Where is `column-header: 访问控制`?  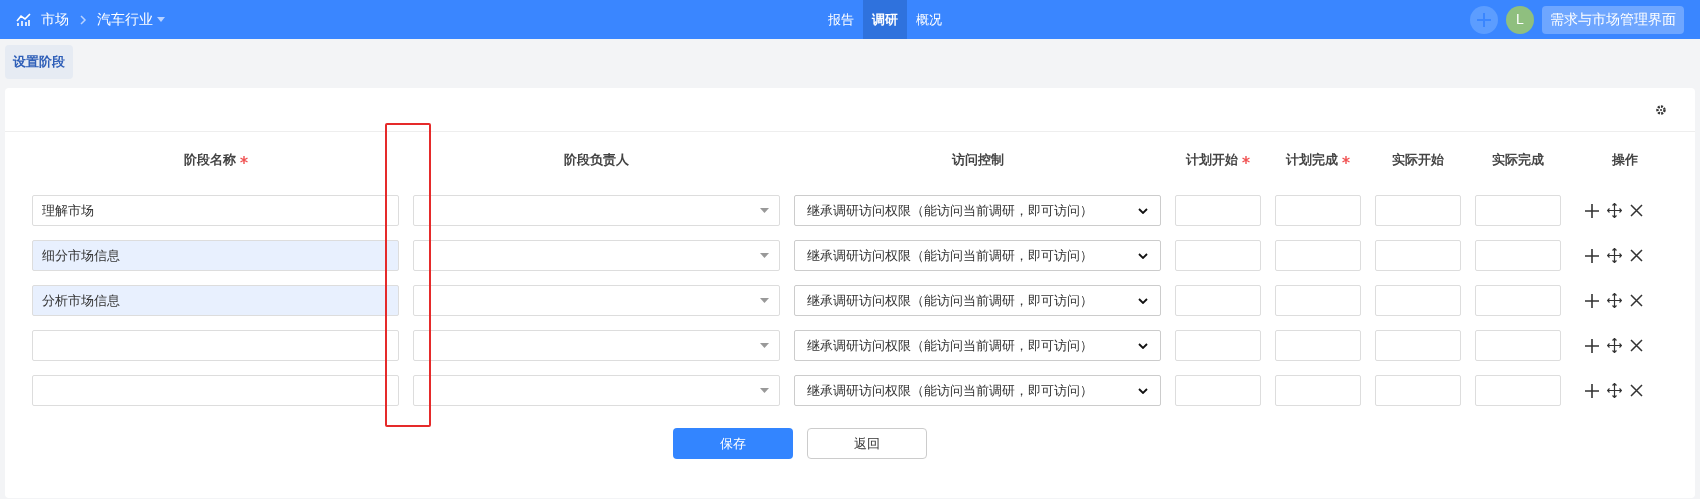 column-header: 访问控制 is located at coordinates (977, 160).